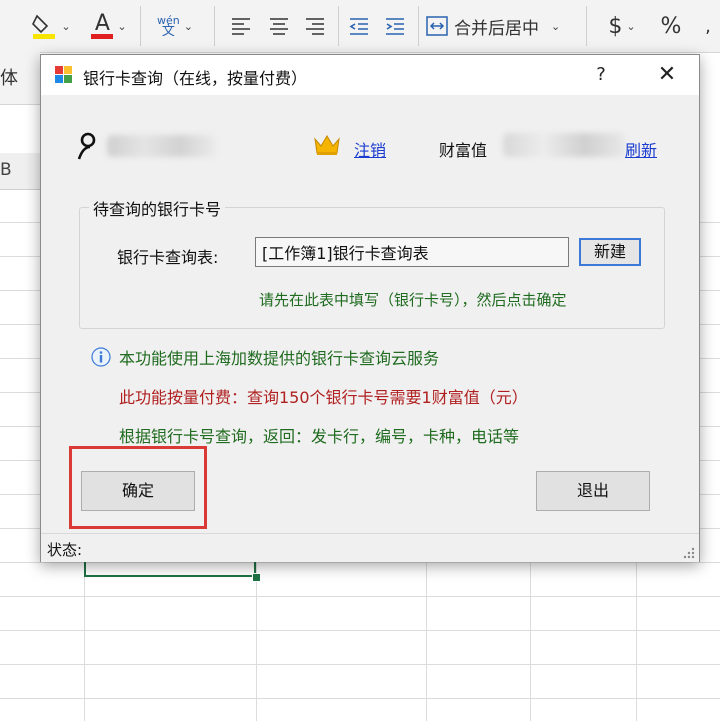 This screenshot has width=720, height=721. What do you see at coordinates (564, 145) in the screenshot?
I see `wealth-value-redacted` at bounding box center [564, 145].